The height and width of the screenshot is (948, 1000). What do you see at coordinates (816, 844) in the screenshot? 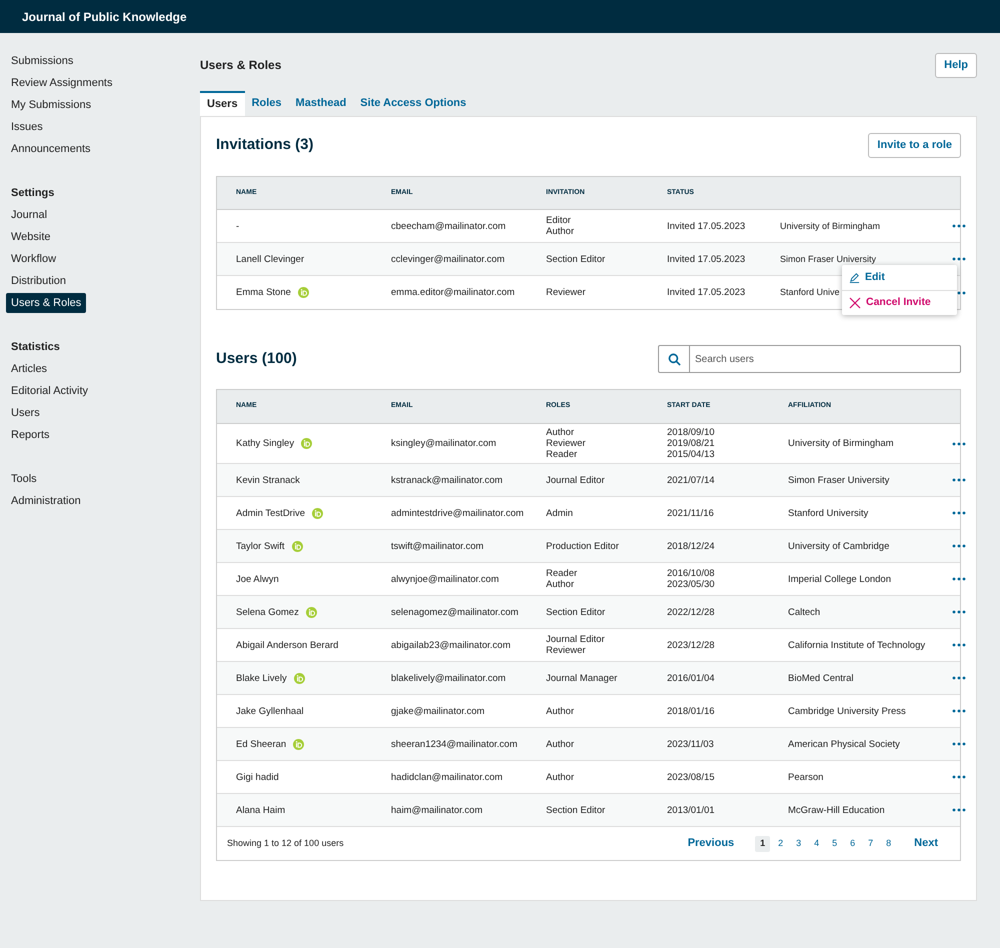
I see `page-link: 4` at bounding box center [816, 844].